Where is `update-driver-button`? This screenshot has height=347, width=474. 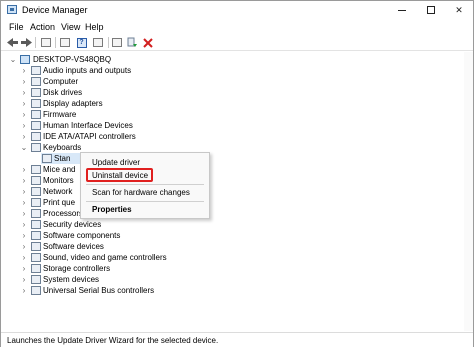 update-driver-button is located at coordinates (97, 42).